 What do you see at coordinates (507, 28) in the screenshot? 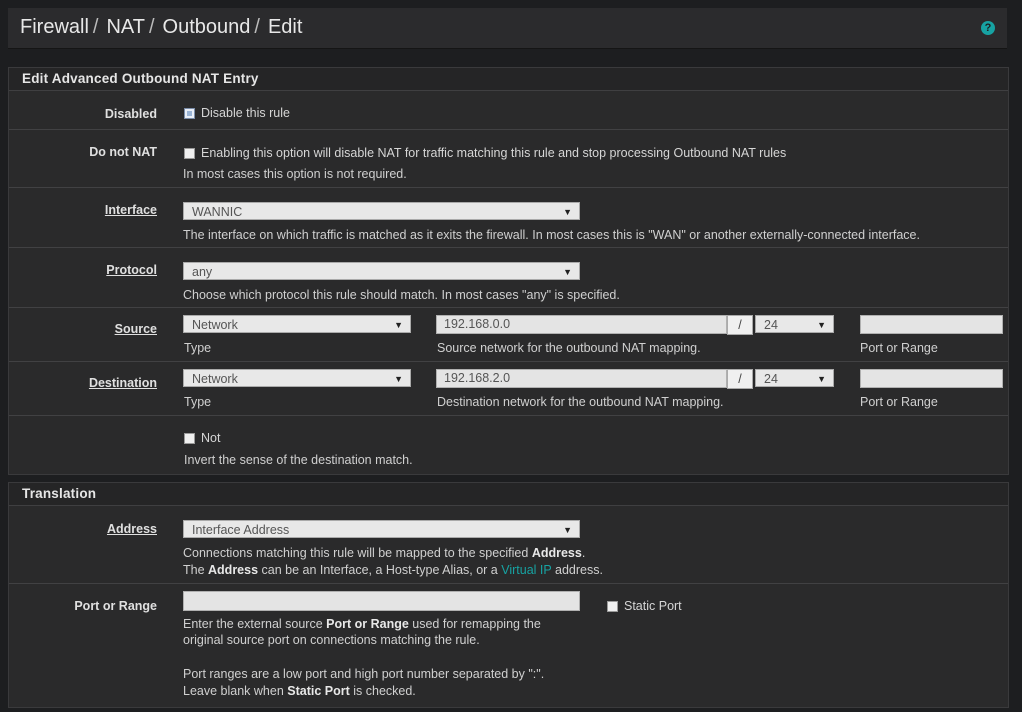
I see `breadcrumb-bar: Firewall / NAT / Outbound / Edit ?` at bounding box center [507, 28].